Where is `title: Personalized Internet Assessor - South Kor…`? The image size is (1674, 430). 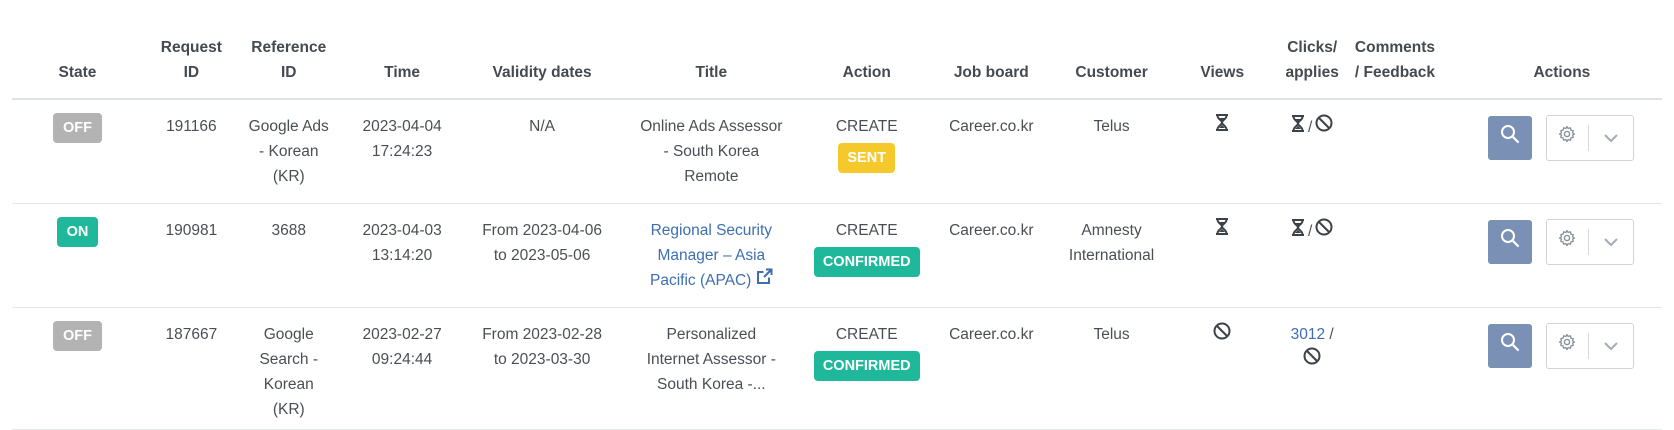 title: Personalized Internet Assessor - South Kor… is located at coordinates (711, 368).